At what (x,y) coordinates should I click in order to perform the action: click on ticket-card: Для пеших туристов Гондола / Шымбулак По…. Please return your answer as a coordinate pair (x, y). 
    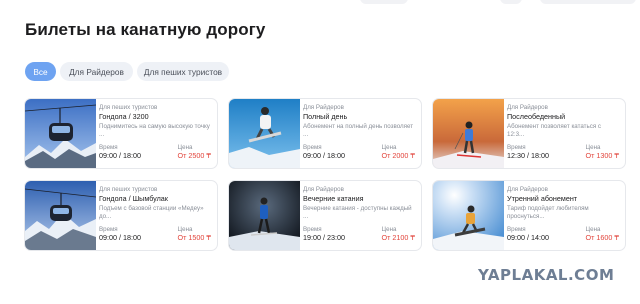
    Looking at the image, I should click on (121, 215).